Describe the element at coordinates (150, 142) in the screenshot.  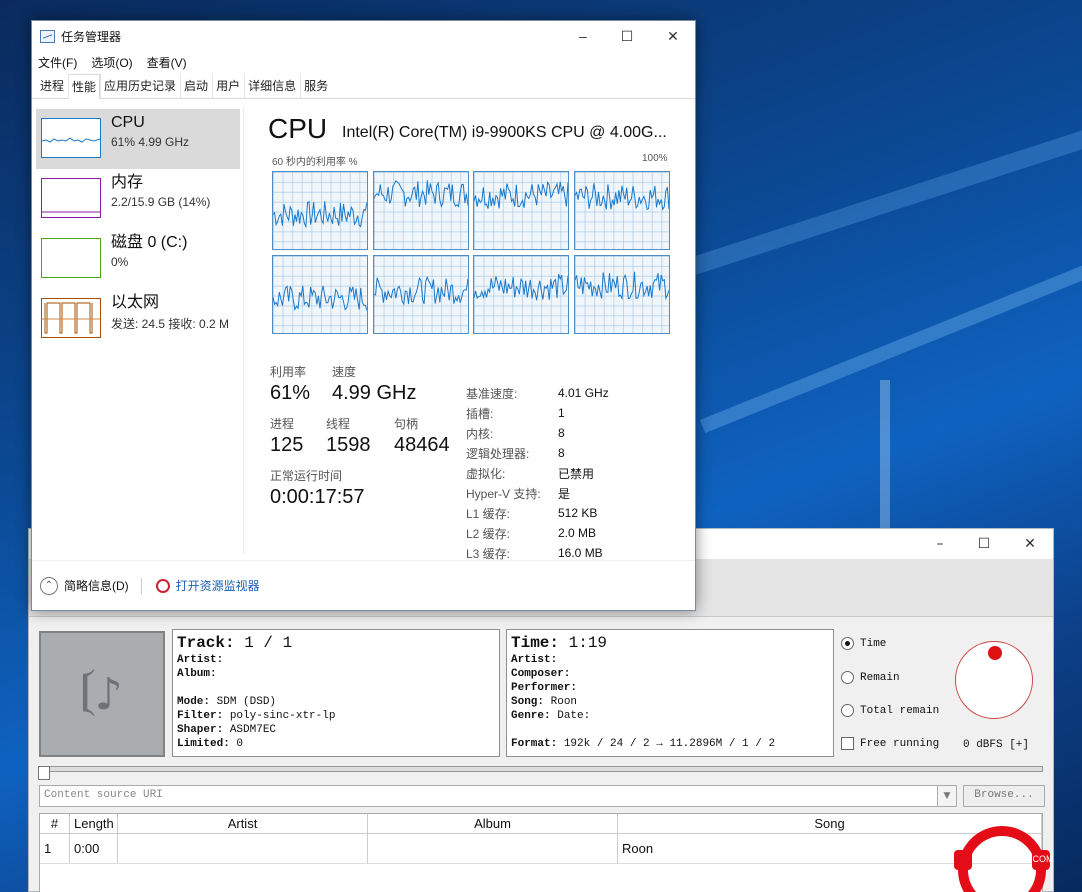
I see `sidebar-item-sub: 61% 4.99 GHz` at that location.